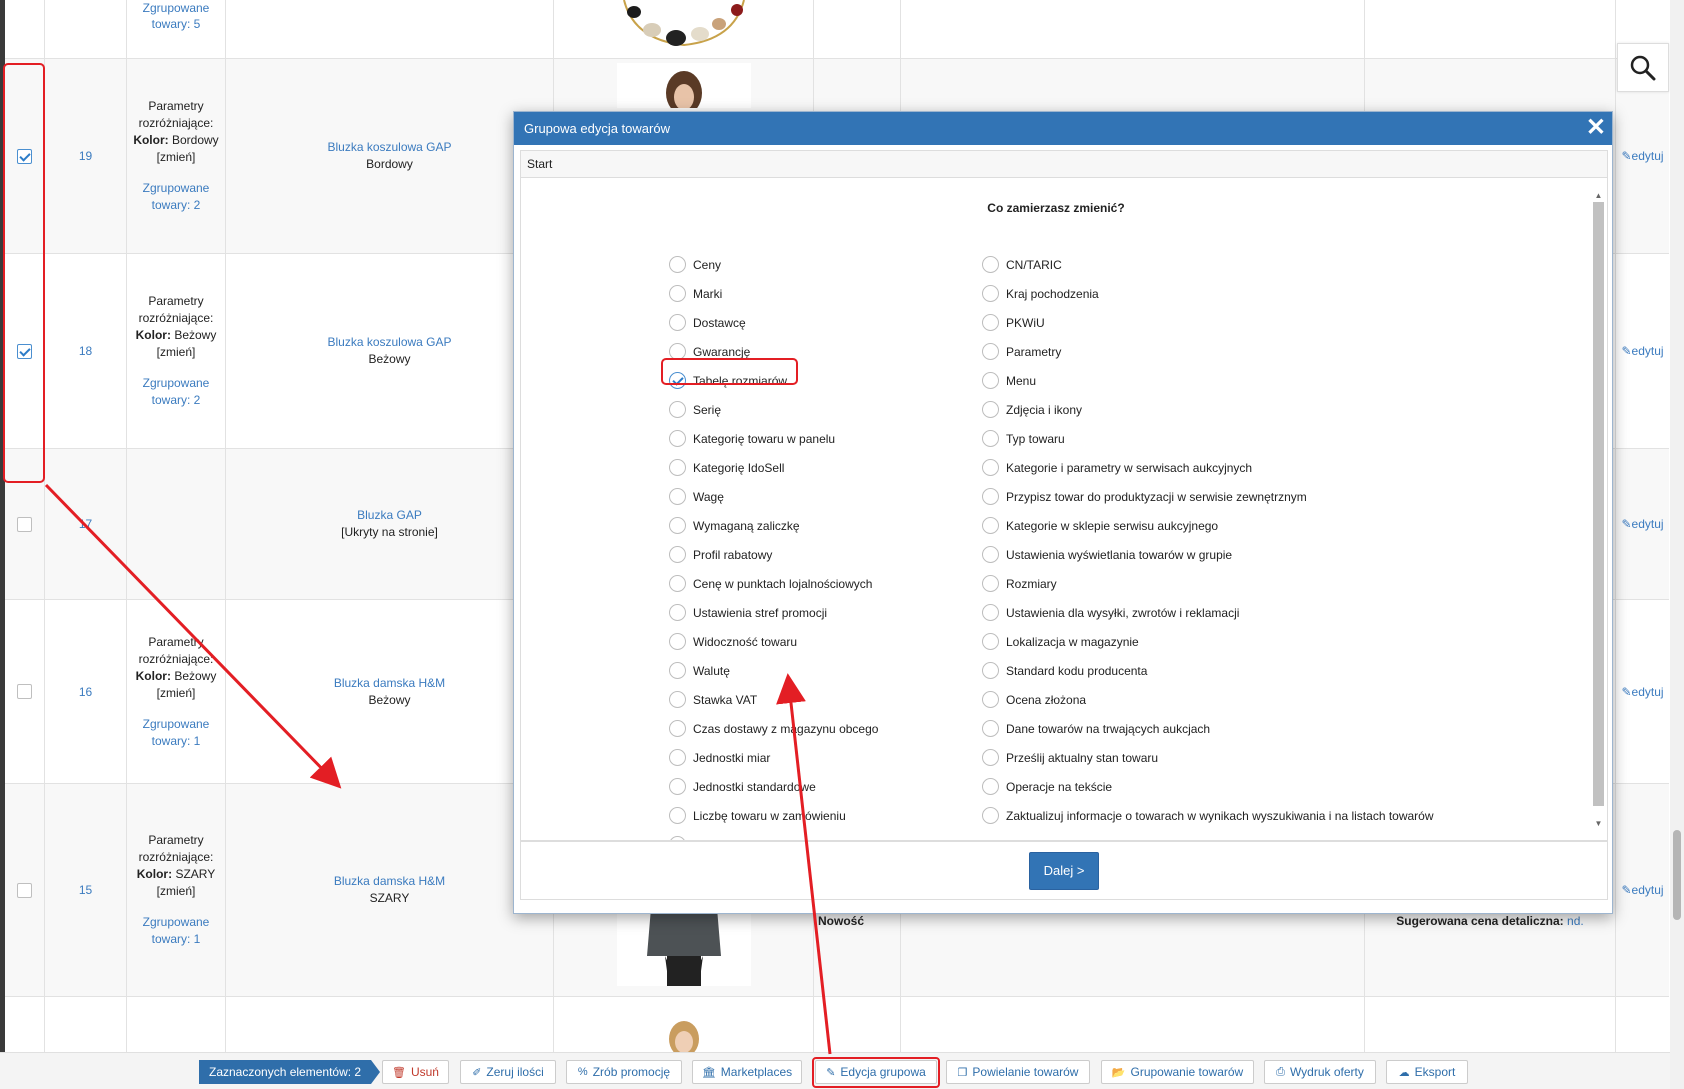 Image resolution: width=1684 pixels, height=1089 pixels. Describe the element at coordinates (1208, 641) in the screenshot. I see `option-item: Lokalizacja w magazynie` at that location.